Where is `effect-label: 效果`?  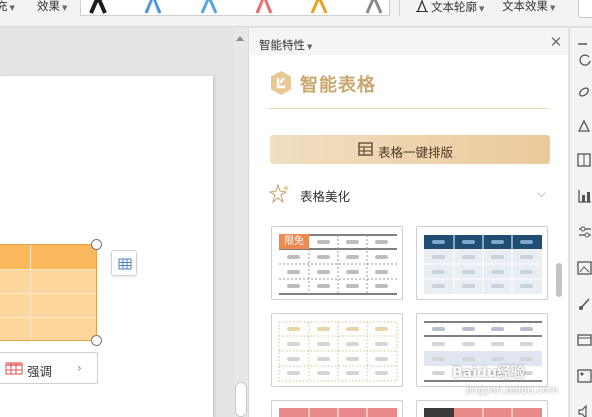
effect-label: 效果 is located at coordinates (48, 6).